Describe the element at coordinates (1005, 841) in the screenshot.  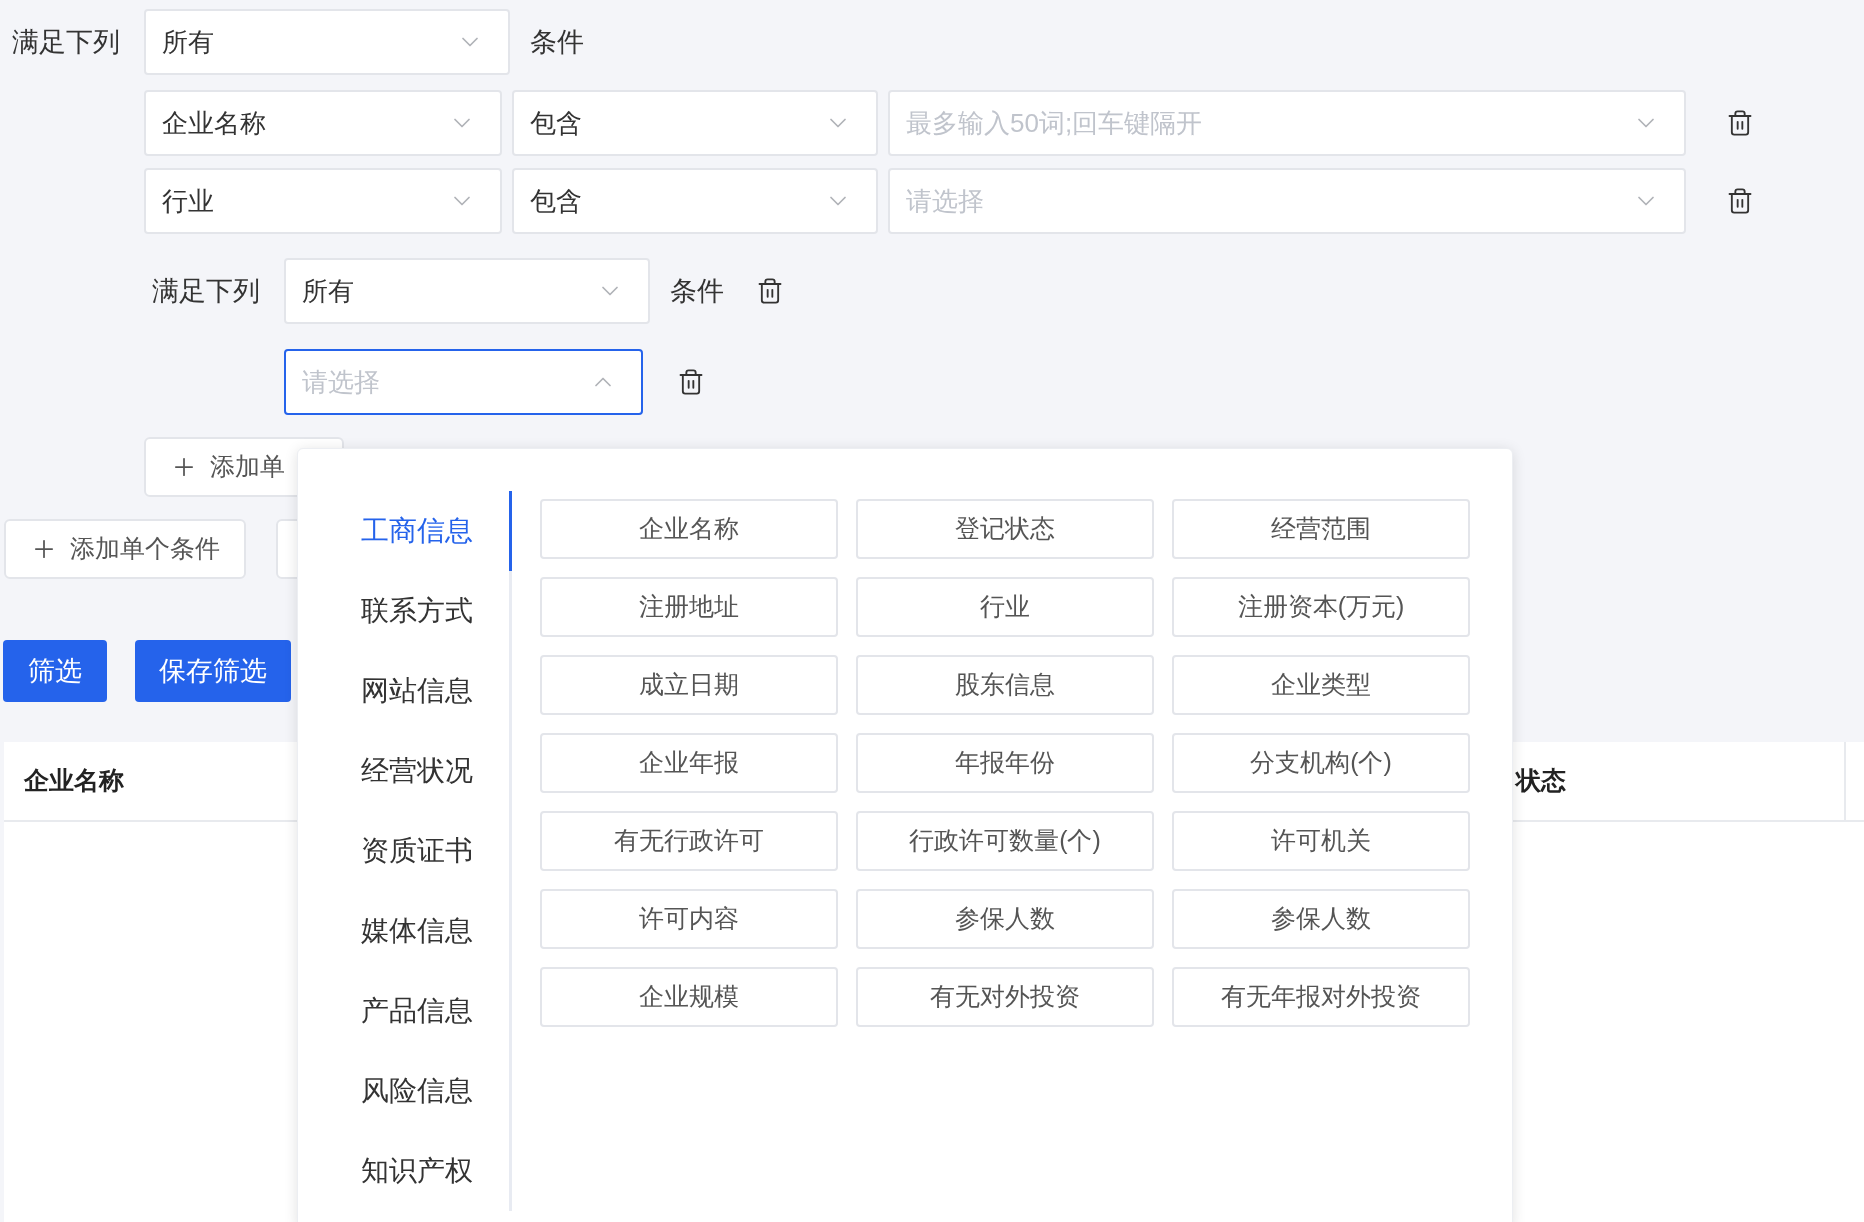
I see `field-option: 行政许可数量(个)` at that location.